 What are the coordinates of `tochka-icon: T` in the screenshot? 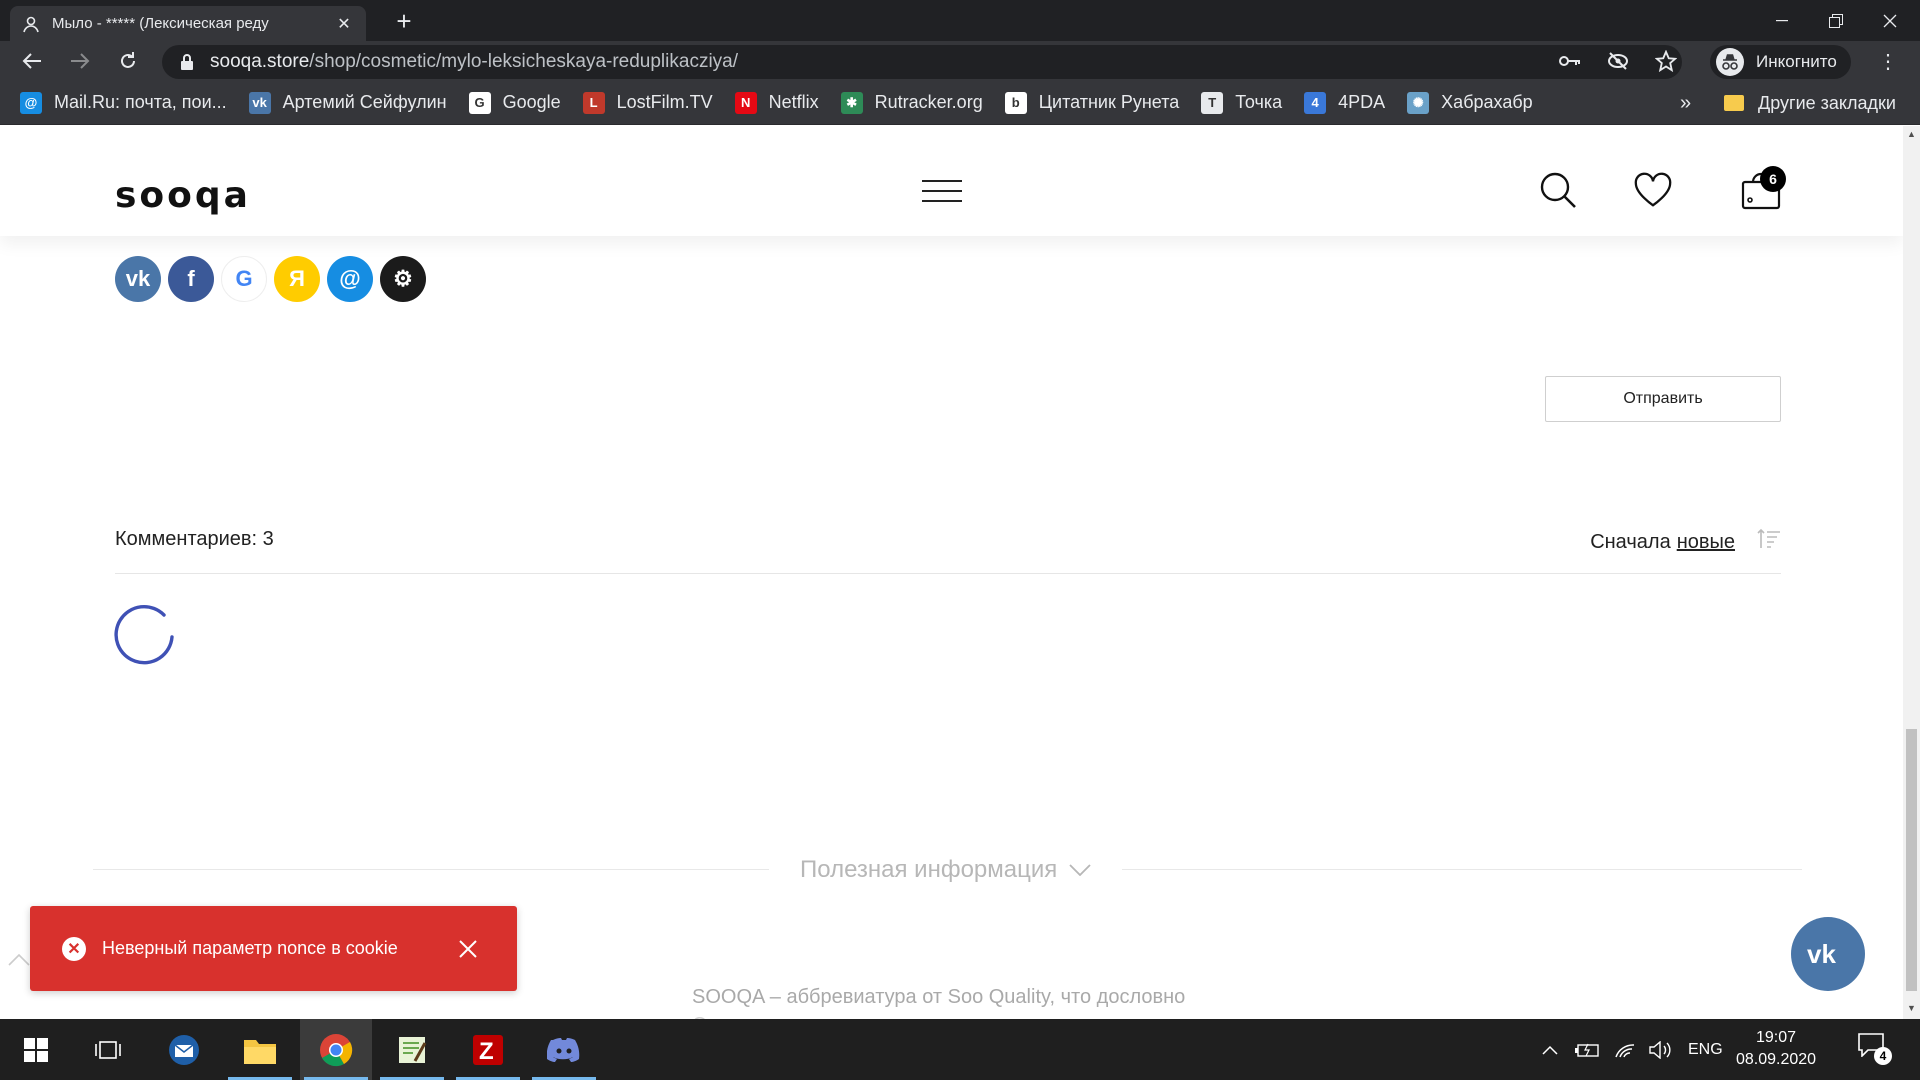 It's located at (1212, 102).